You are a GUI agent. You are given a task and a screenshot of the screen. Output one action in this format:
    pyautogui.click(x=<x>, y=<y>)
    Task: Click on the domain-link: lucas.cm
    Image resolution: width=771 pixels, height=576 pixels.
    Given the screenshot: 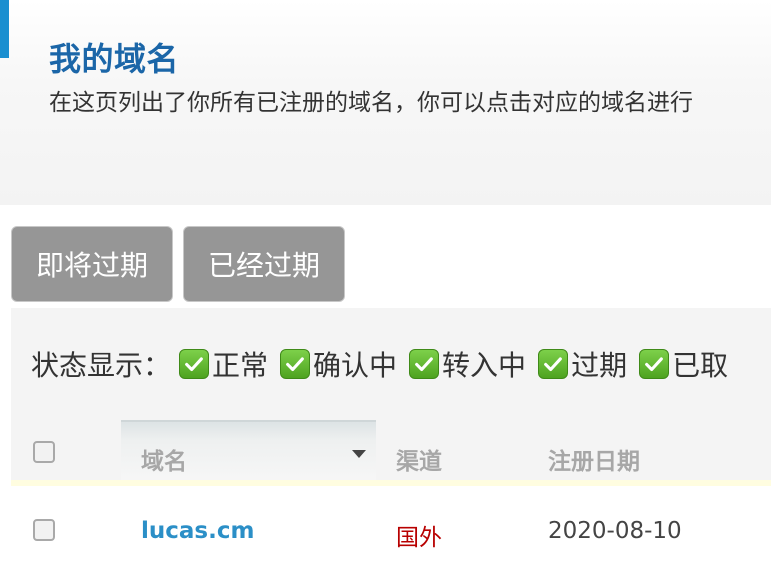 What is the action you would take?
    pyautogui.click(x=197, y=531)
    